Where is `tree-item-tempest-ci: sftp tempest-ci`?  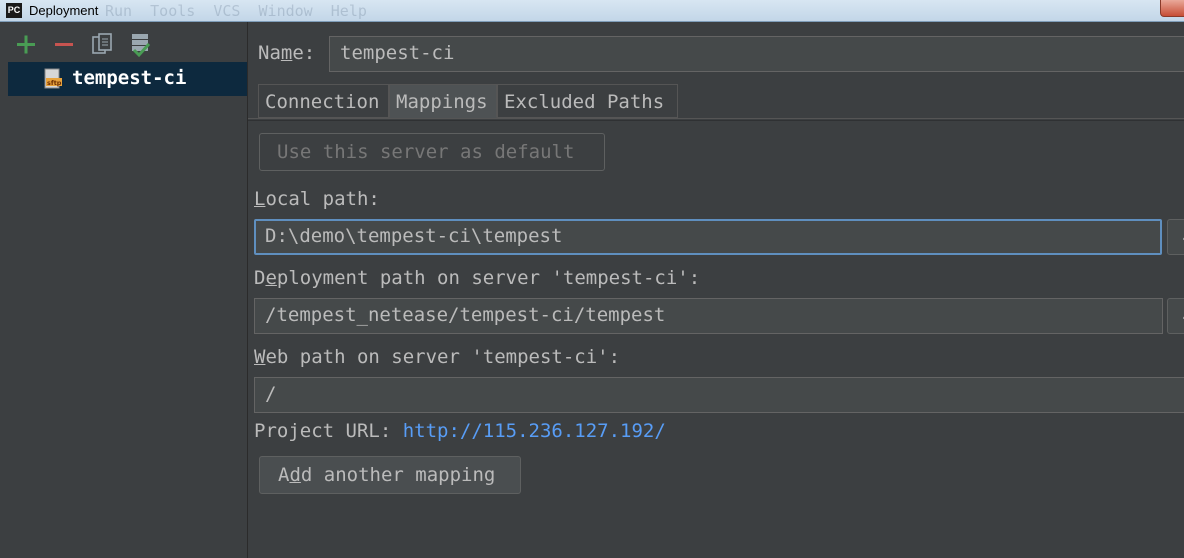
tree-item-tempest-ci: sftp tempest-ci is located at coordinates (127, 79).